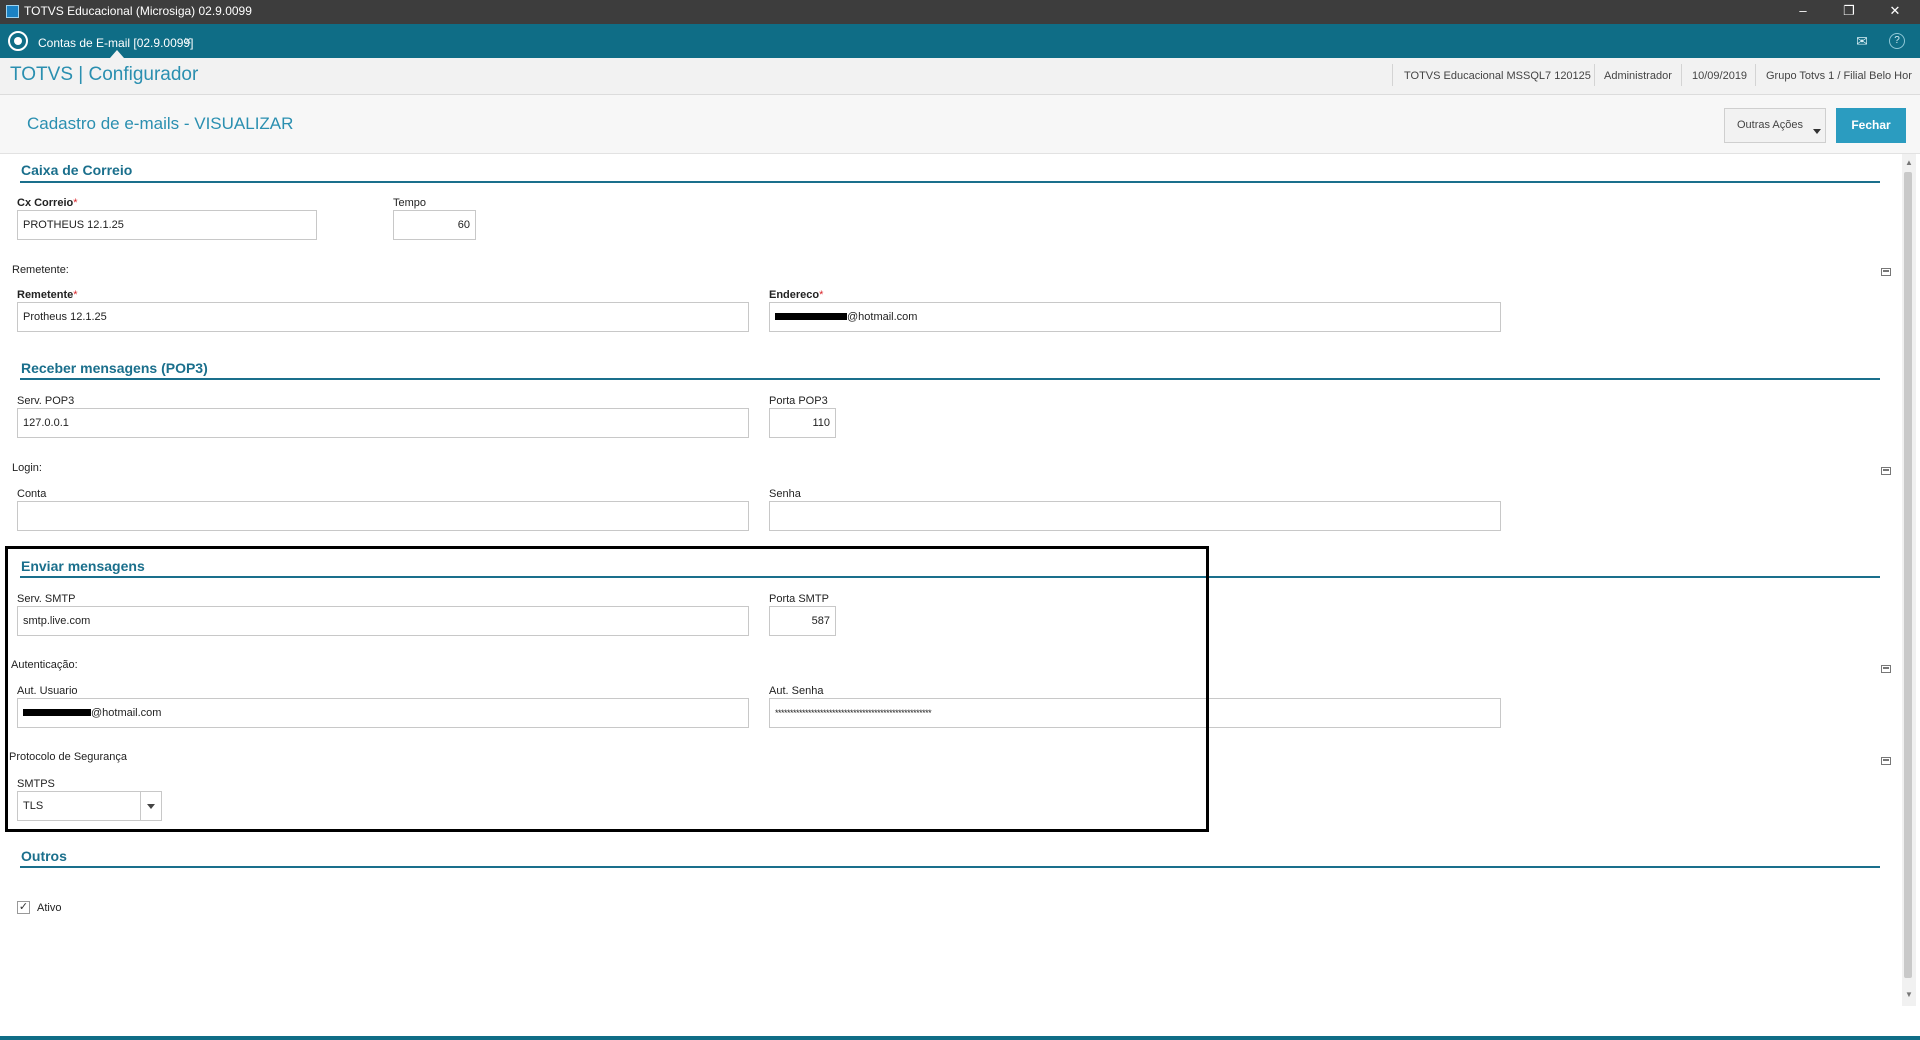 This screenshot has width=1920, height=1040. I want to click on close-window-button: ✕, so click(1895, 12).